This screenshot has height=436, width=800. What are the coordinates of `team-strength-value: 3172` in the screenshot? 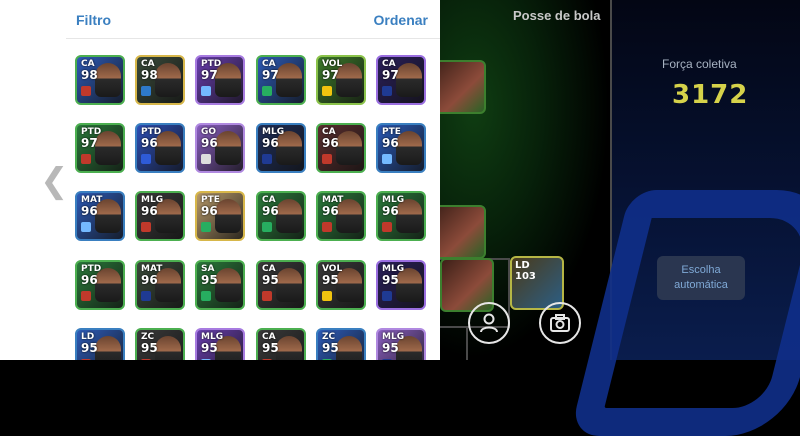 It's located at (710, 95).